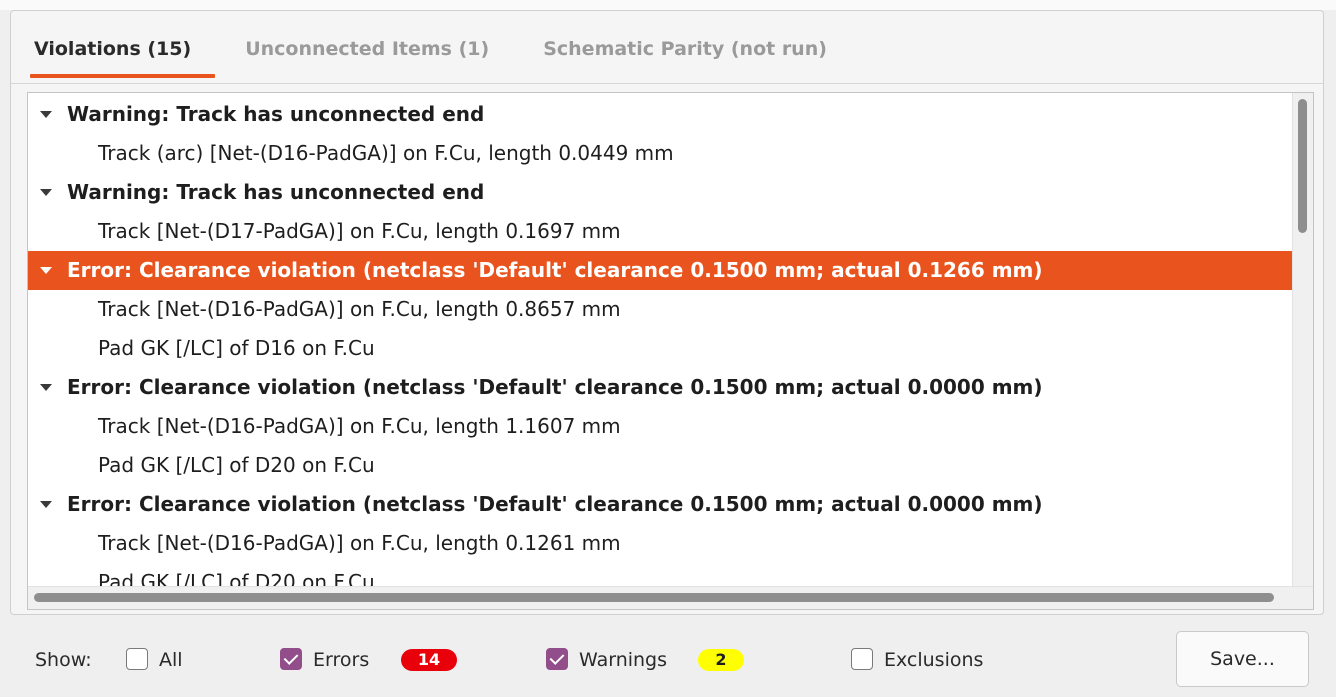  What do you see at coordinates (1302, 341) in the screenshot?
I see `vertical-scrollbar` at bounding box center [1302, 341].